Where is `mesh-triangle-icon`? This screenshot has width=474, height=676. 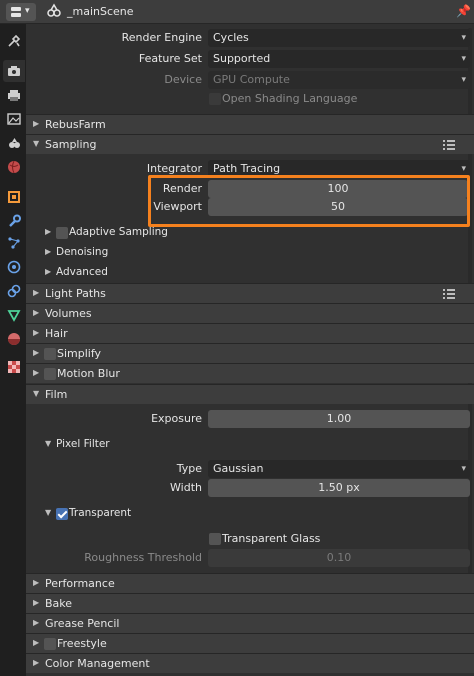
mesh-triangle-icon is located at coordinates (14, 316).